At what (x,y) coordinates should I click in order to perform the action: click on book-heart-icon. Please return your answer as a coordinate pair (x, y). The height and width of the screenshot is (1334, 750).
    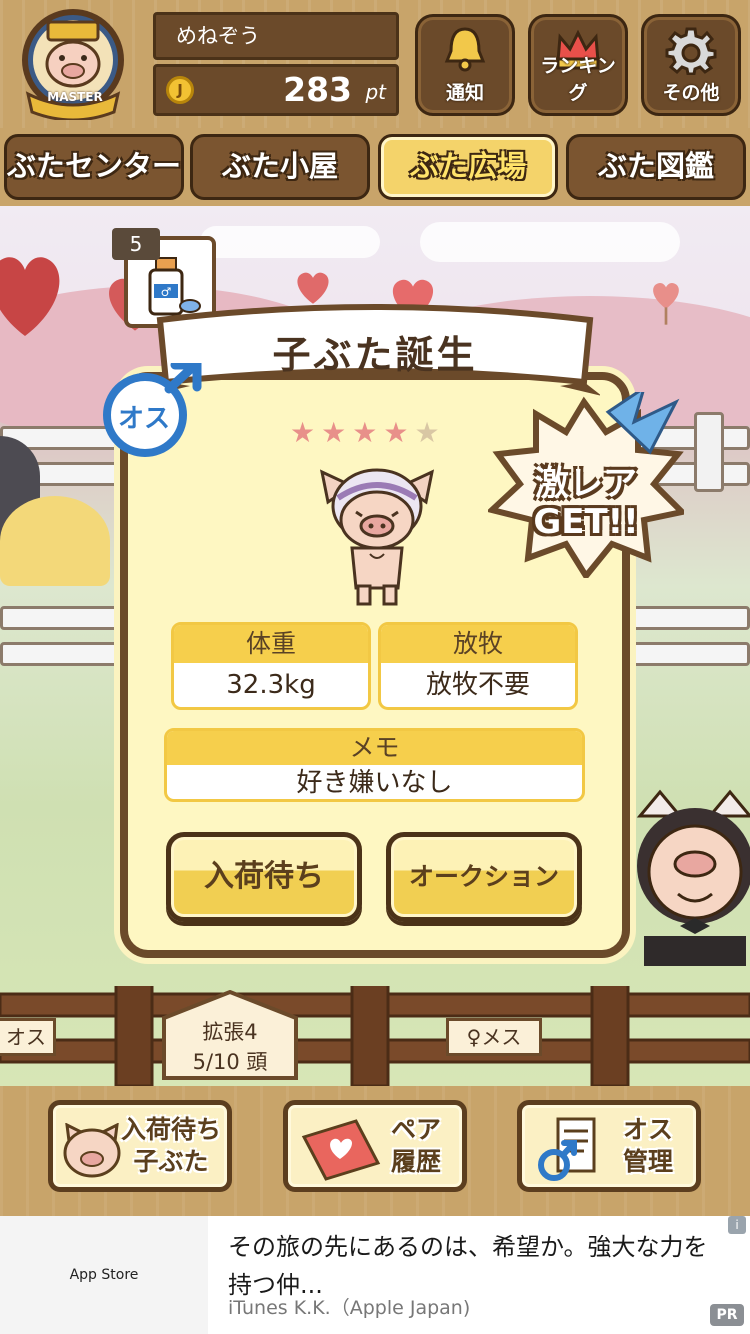
    Looking at the image, I should click on (341, 1150).